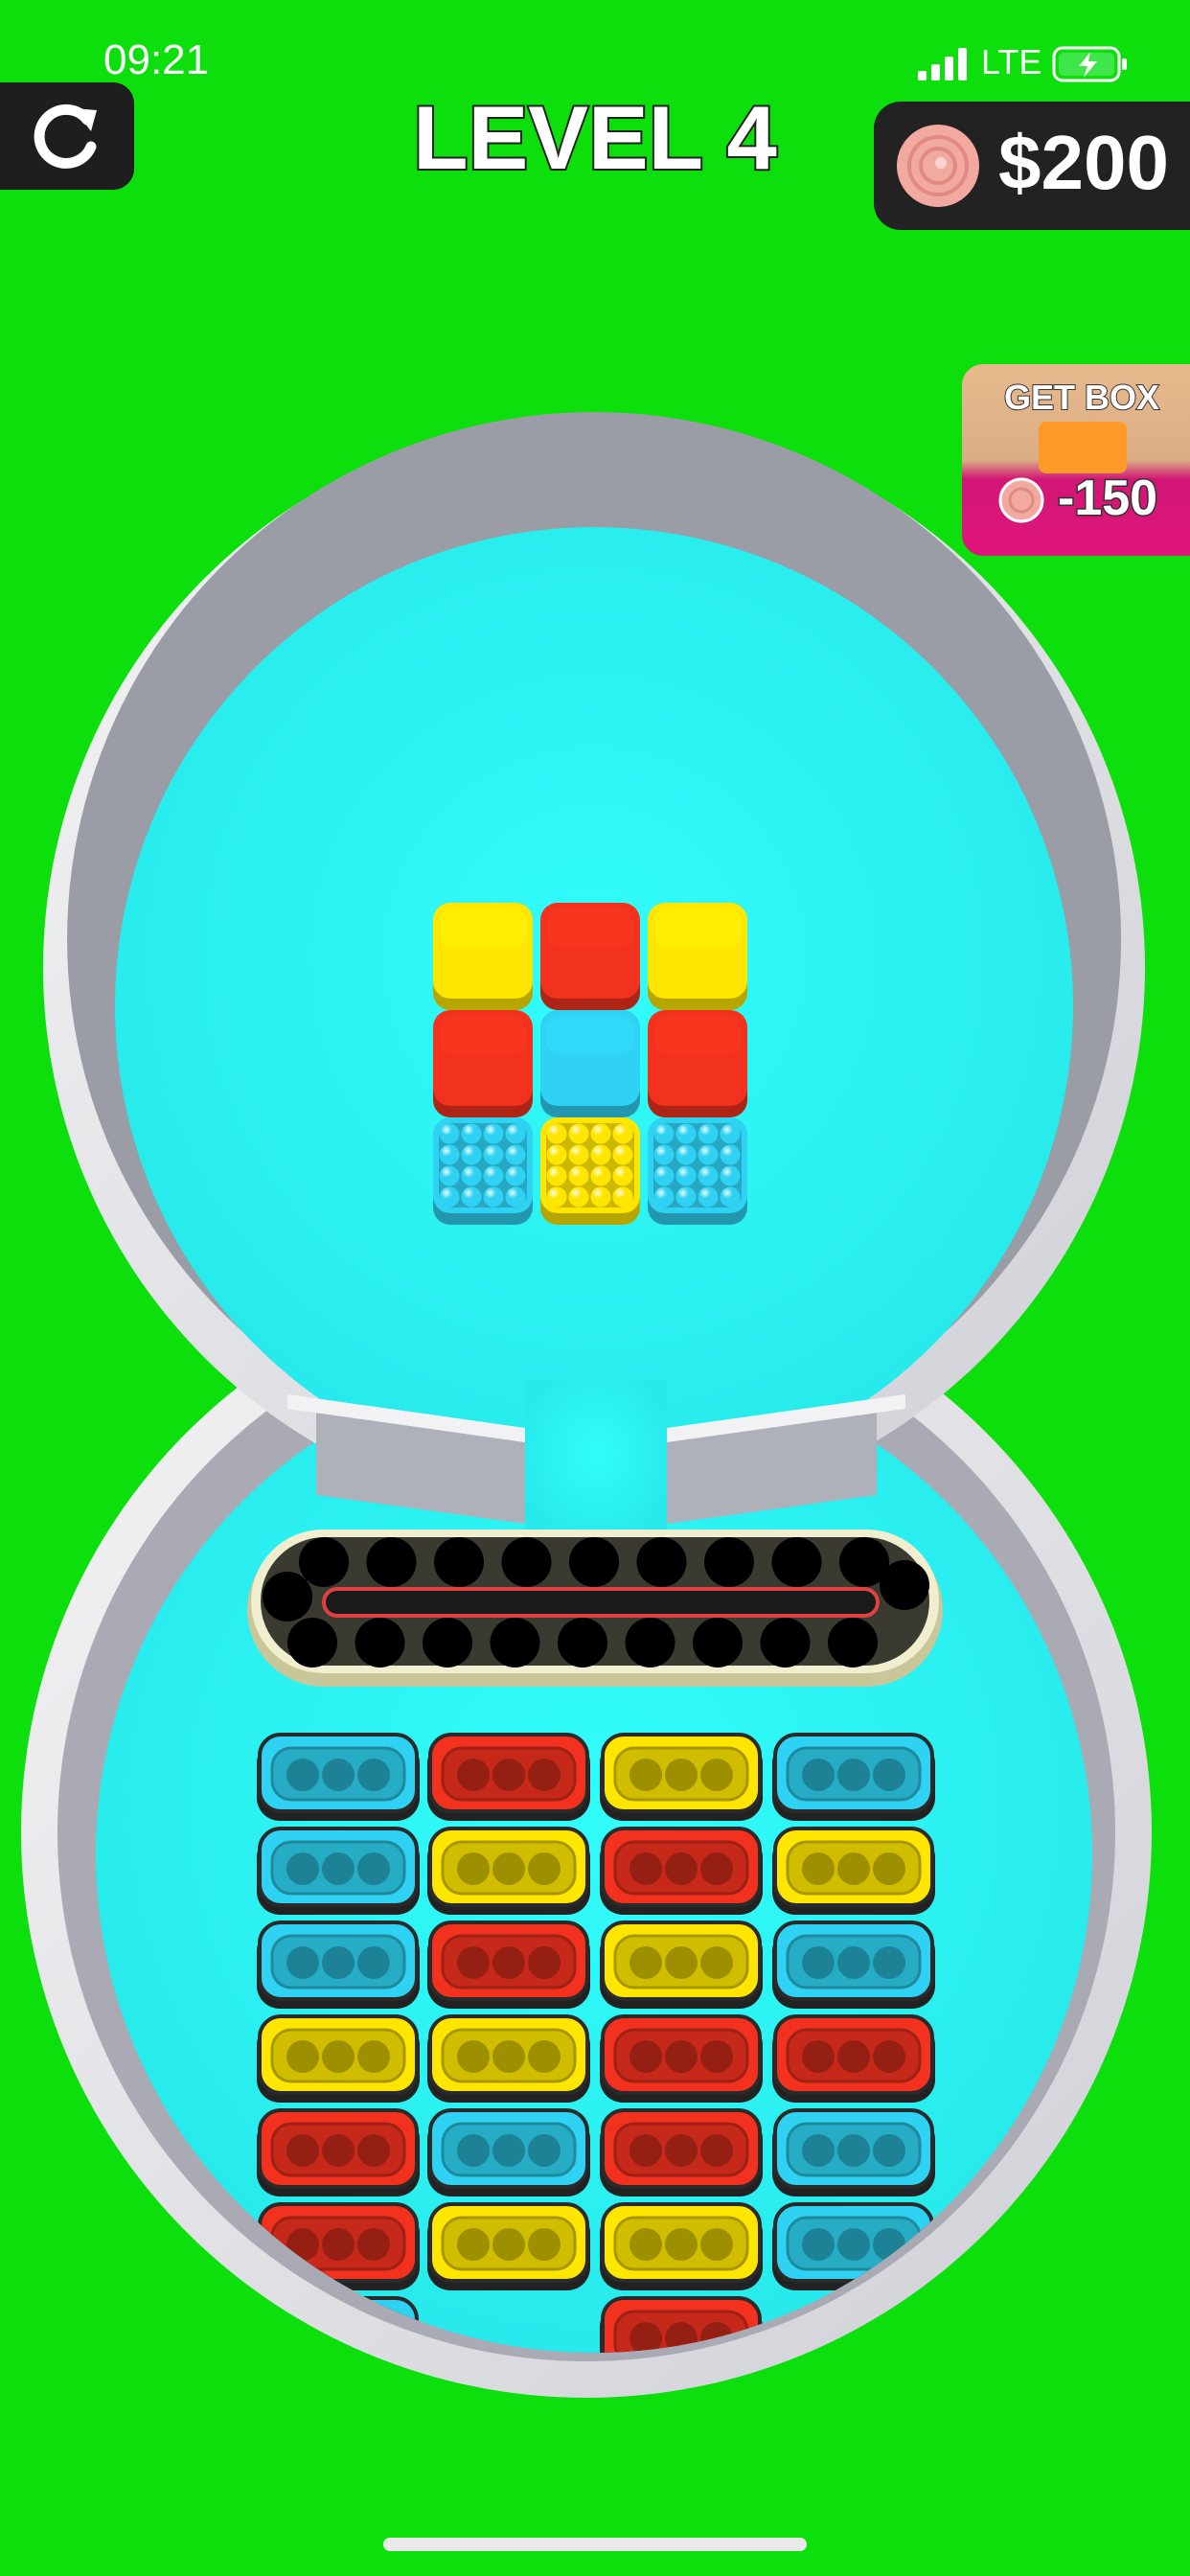 This screenshot has height=2576, width=1190. I want to click on home-indicator, so click(595, 2544).